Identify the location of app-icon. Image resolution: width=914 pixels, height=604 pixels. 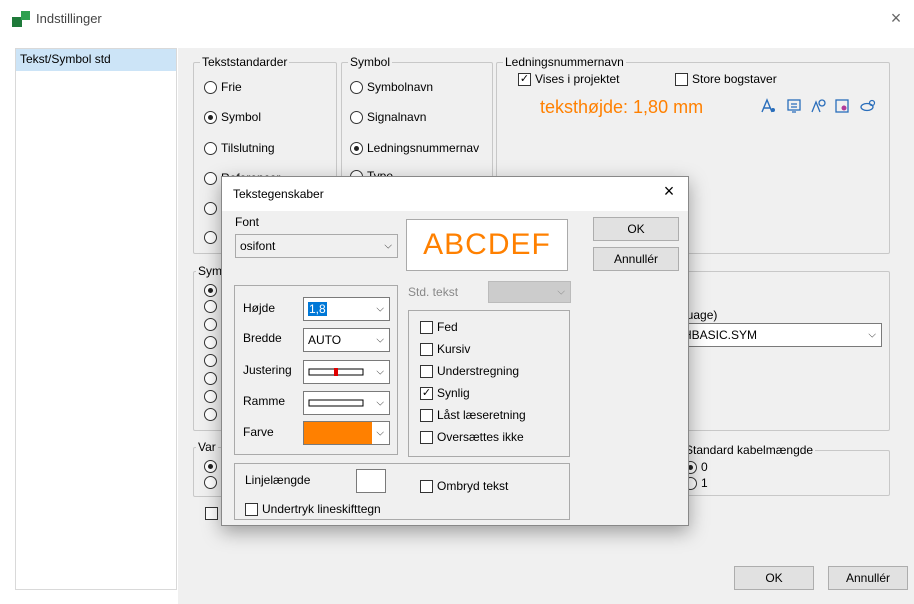
(21, 19).